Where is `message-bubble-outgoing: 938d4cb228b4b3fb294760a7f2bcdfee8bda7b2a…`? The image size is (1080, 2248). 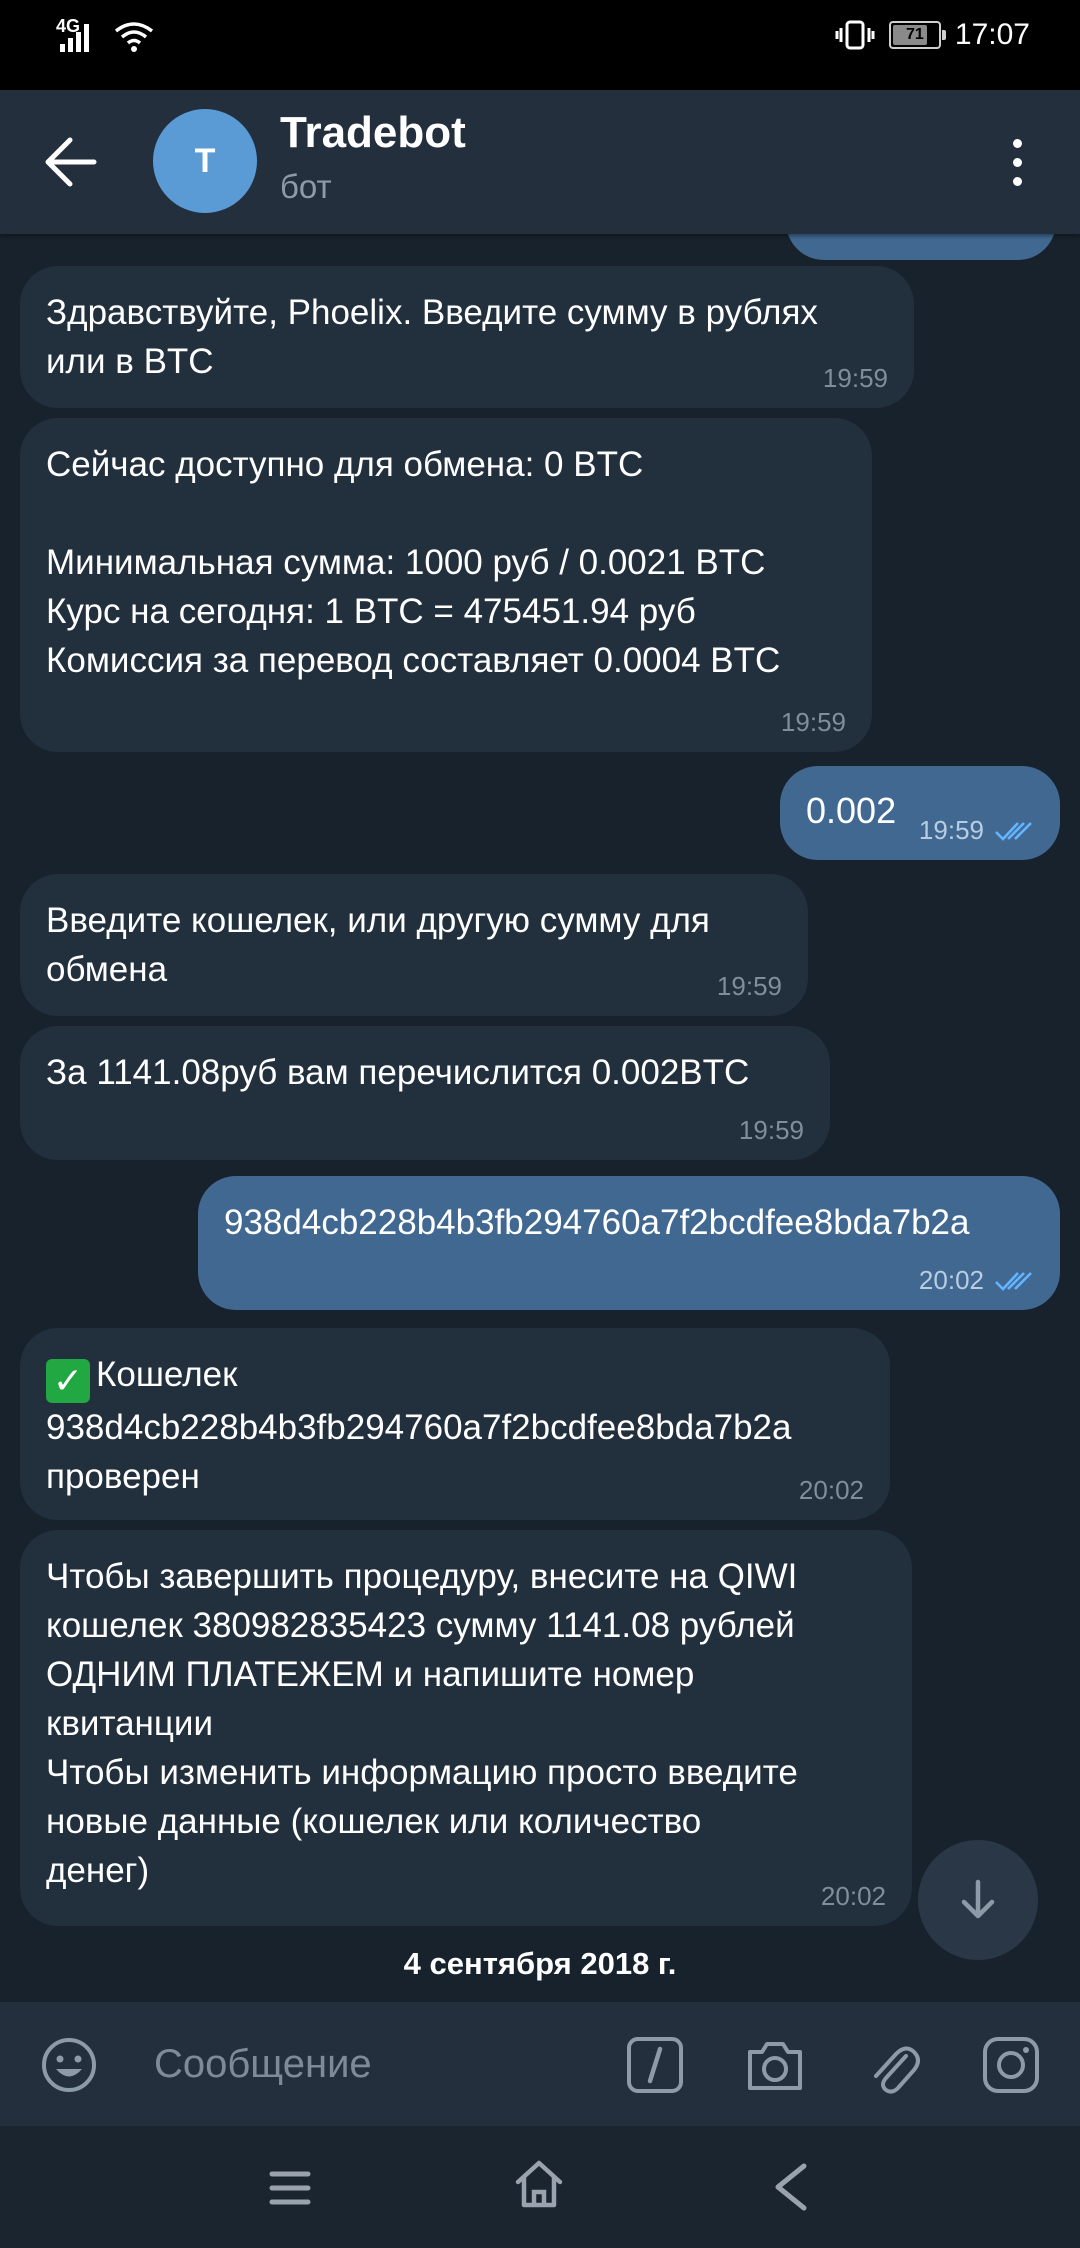 message-bubble-outgoing: 938d4cb228b4b3fb294760a7f2bcdfee8bda7b2a… is located at coordinates (629, 1243).